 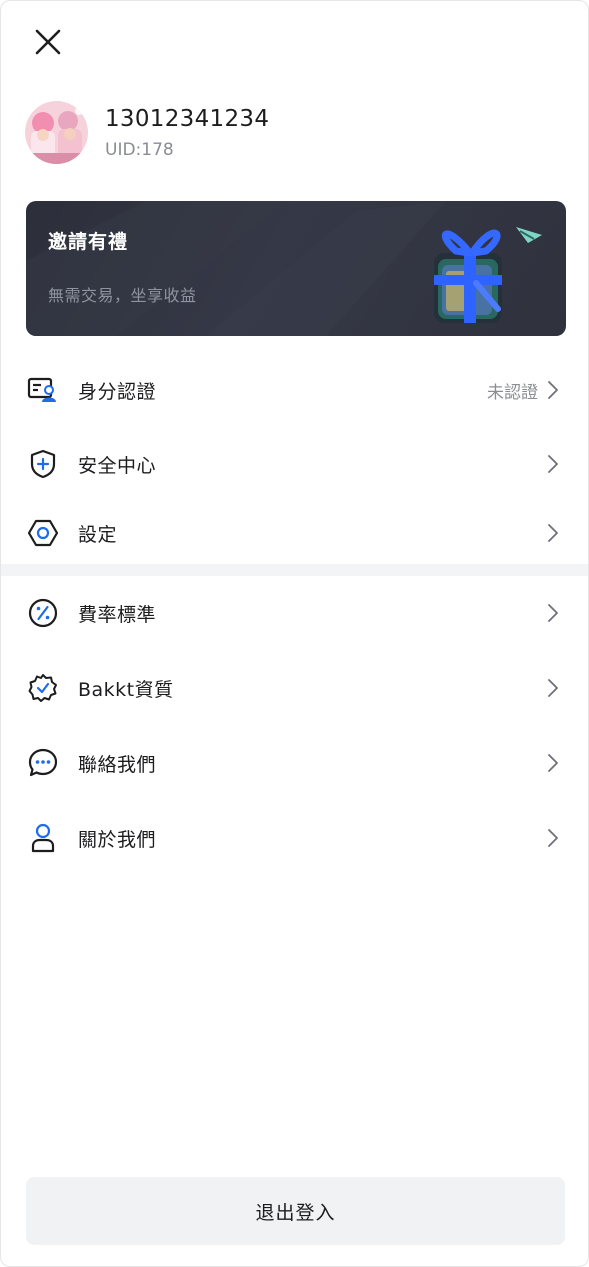 I want to click on menu-item-label: 設定, so click(x=98, y=534).